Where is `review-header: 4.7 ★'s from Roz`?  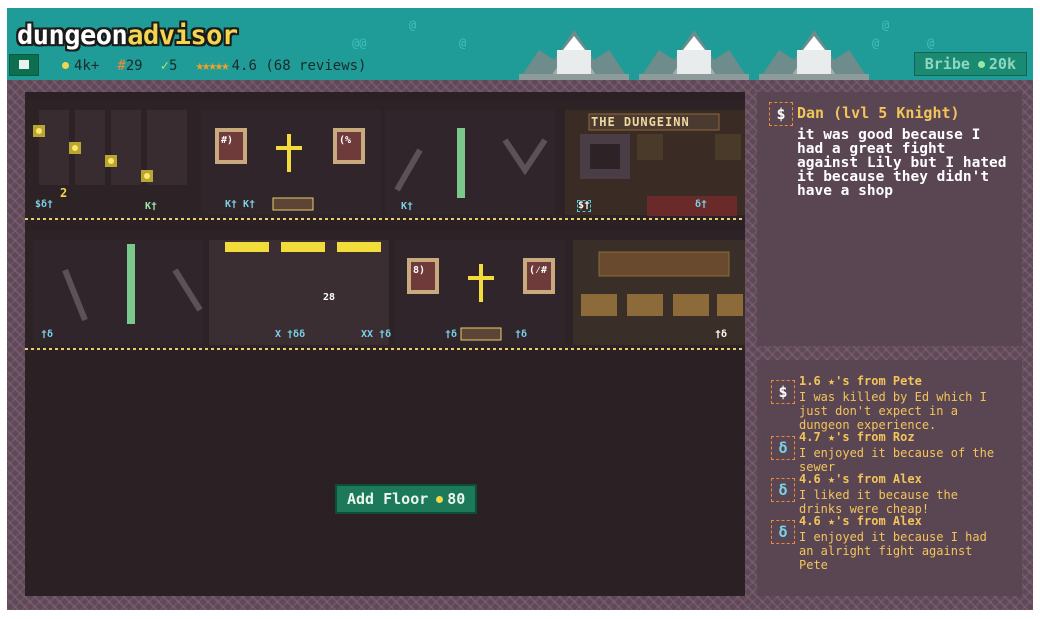
review-header: 4.7 ★'s from Roz is located at coordinates (857, 437).